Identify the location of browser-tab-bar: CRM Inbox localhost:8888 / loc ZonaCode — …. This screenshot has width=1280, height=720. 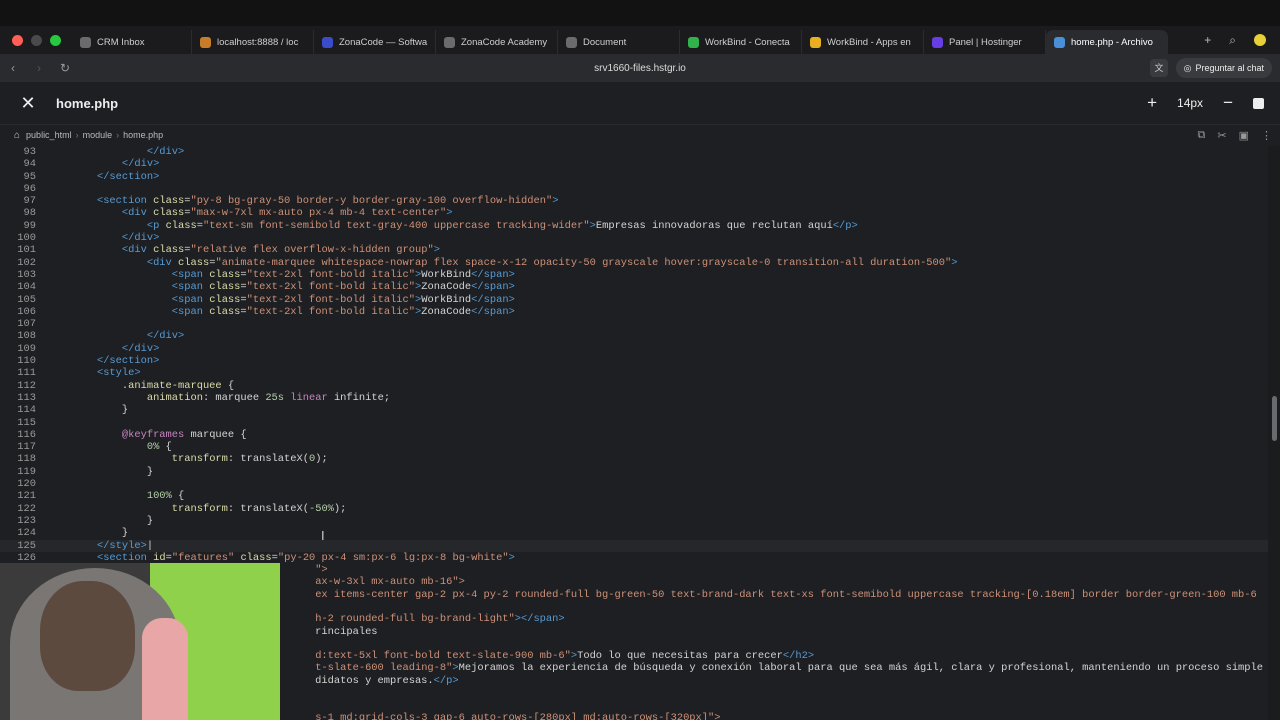
(640, 40).